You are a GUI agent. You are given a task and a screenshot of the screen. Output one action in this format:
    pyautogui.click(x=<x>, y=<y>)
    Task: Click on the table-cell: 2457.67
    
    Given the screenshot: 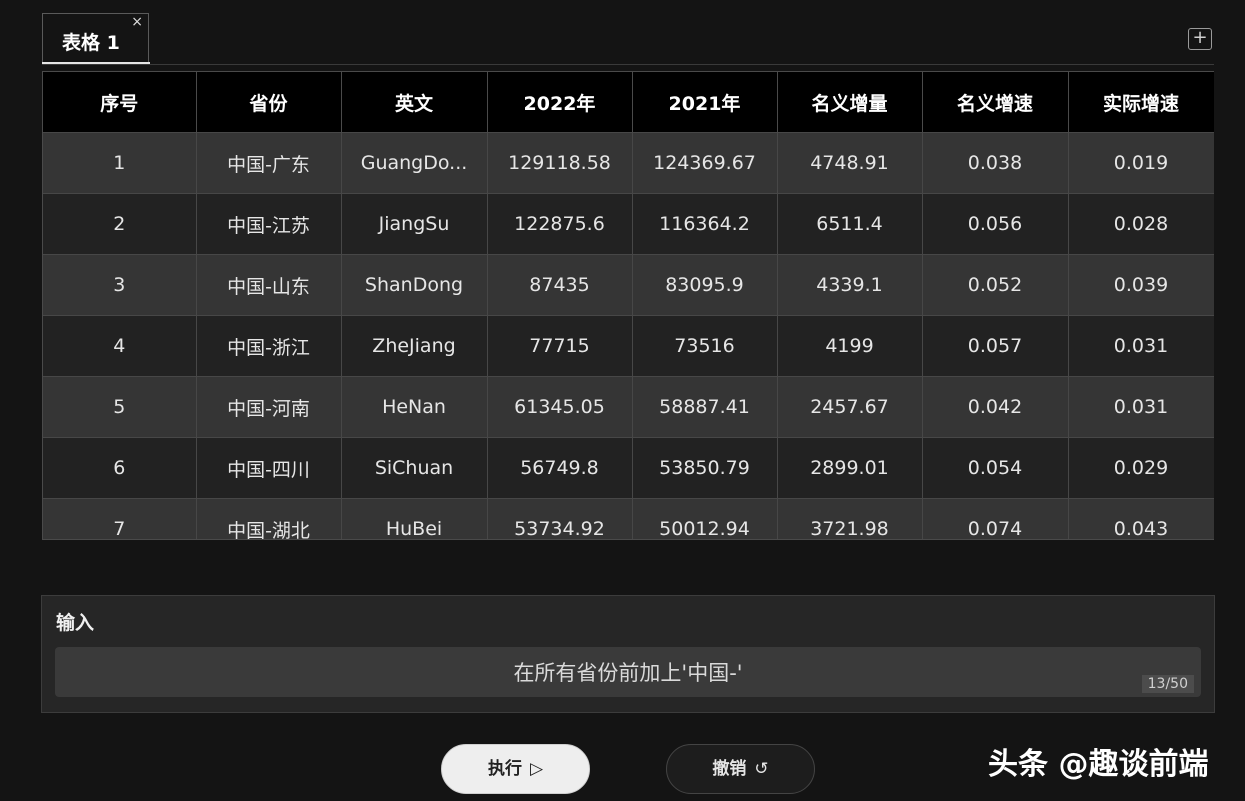 What is the action you would take?
    pyautogui.click(x=850, y=407)
    